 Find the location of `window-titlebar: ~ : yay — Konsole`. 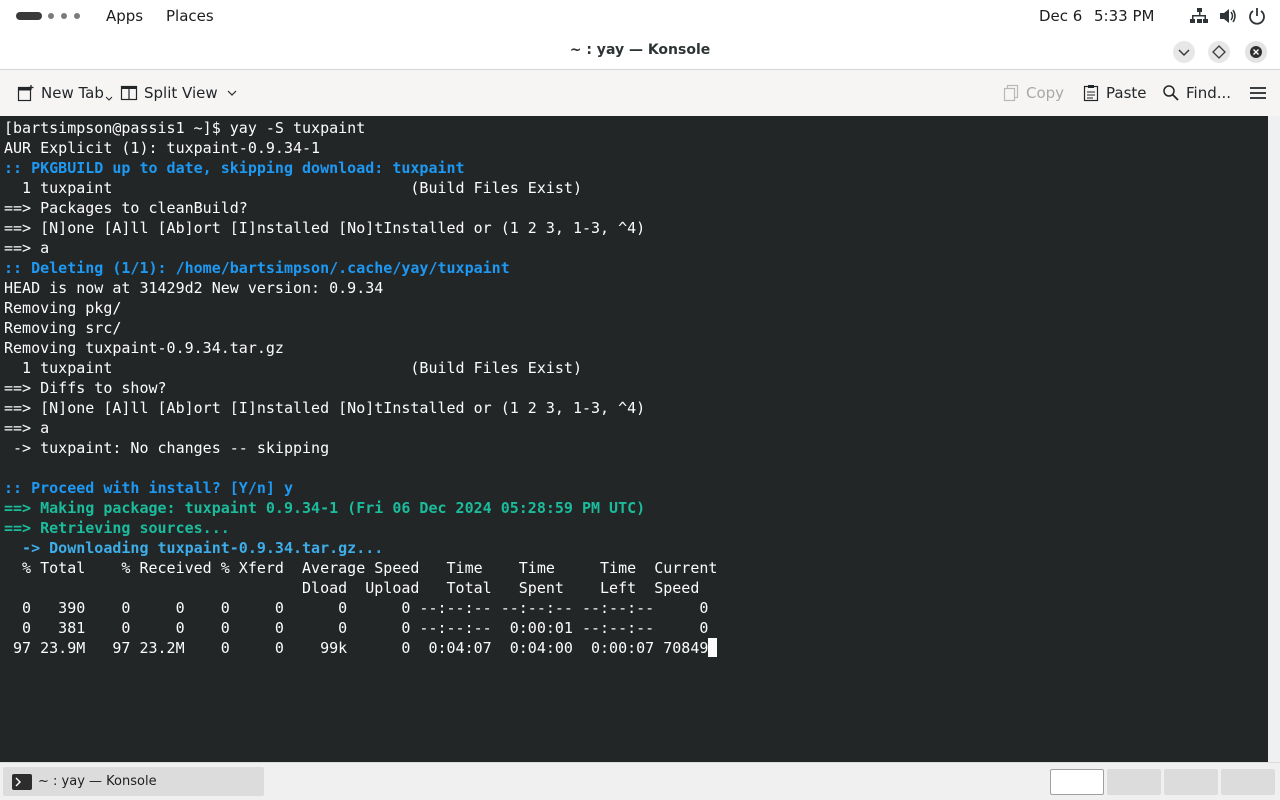

window-titlebar: ~ : yay — Konsole is located at coordinates (640, 51).